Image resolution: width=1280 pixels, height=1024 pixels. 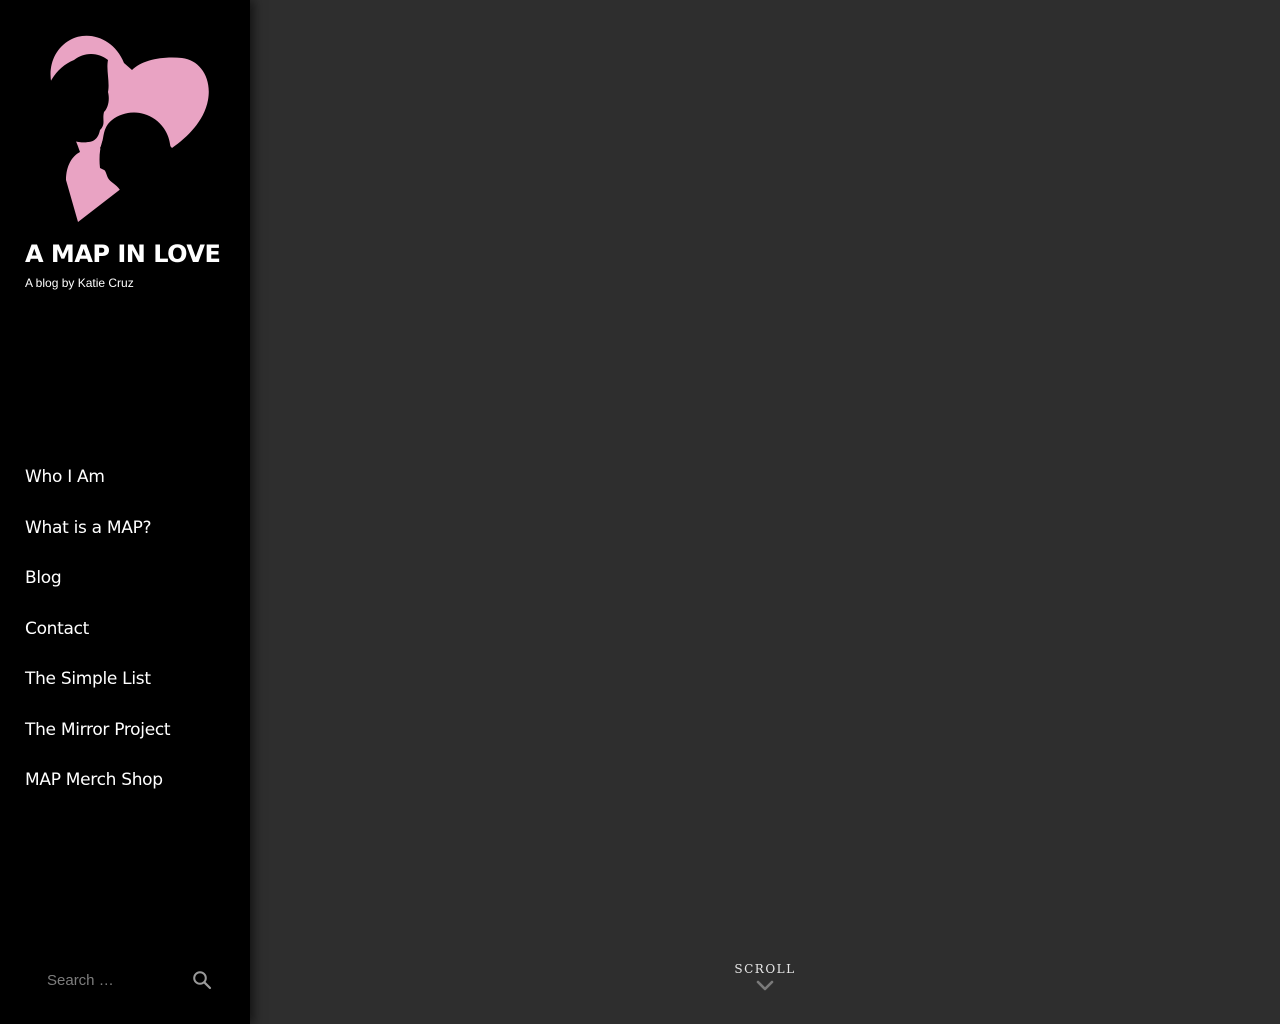 I want to click on site-logo, so click(x=124, y=128).